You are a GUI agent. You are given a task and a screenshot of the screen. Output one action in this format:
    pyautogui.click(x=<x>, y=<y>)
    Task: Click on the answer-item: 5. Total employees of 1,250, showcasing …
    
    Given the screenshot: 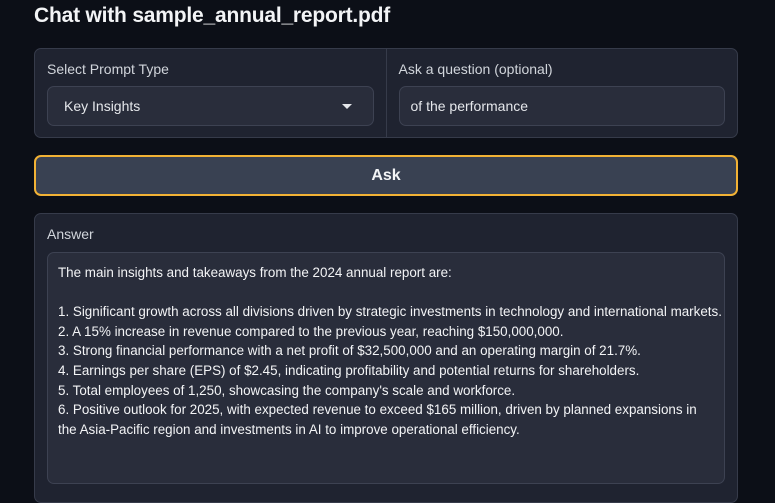 What is the action you would take?
    pyautogui.click(x=287, y=390)
    